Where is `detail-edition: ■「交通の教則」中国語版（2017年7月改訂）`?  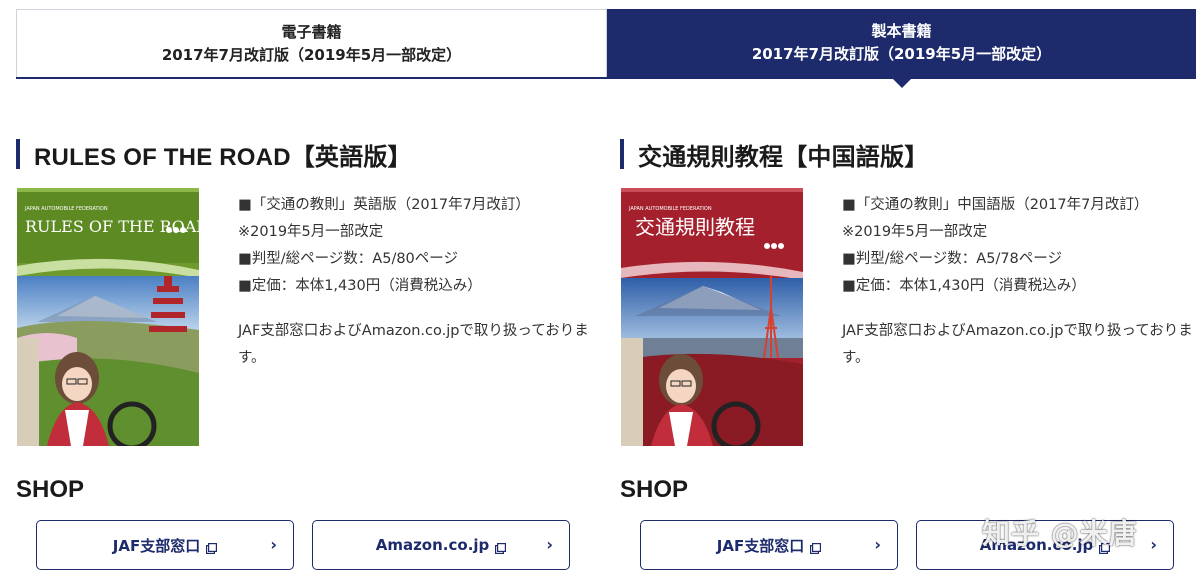 detail-edition: ■「交通の教則」中国語版（2017年7月改訂） is located at coordinates (995, 205).